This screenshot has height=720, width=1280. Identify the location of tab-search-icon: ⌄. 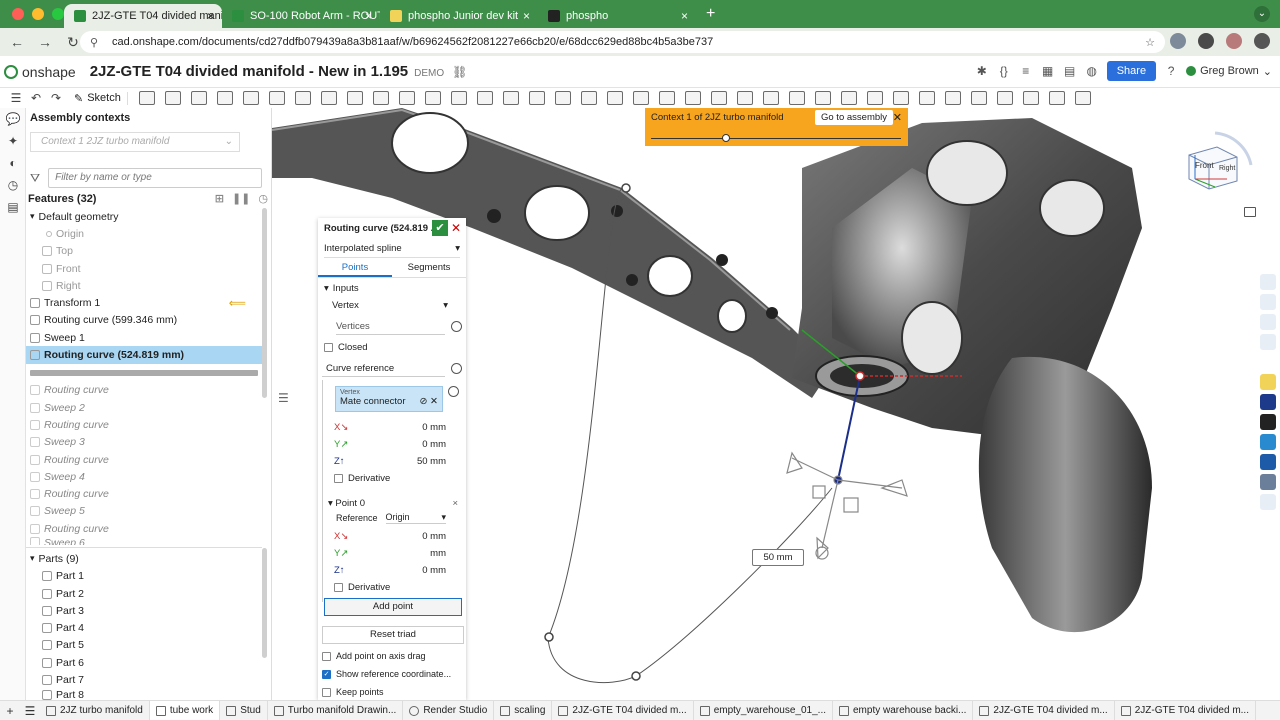
(1262, 14).